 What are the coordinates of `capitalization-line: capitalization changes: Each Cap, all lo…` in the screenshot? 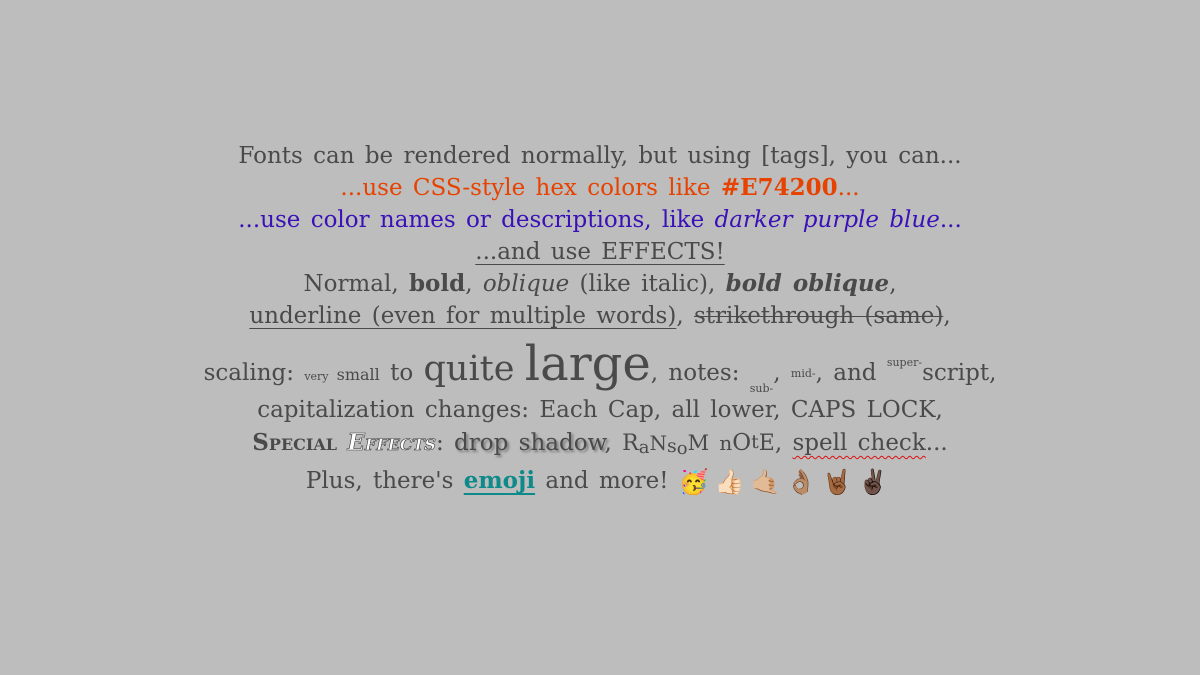 It's located at (600, 410).